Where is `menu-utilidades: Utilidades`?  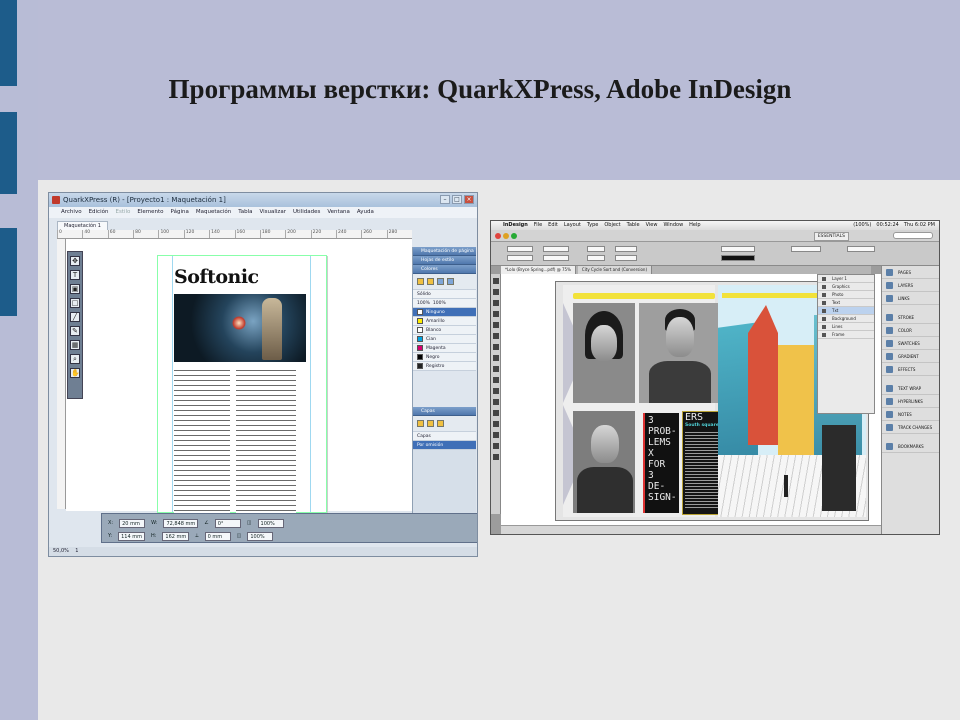
menu-utilidades: Utilidades is located at coordinates (306, 212).